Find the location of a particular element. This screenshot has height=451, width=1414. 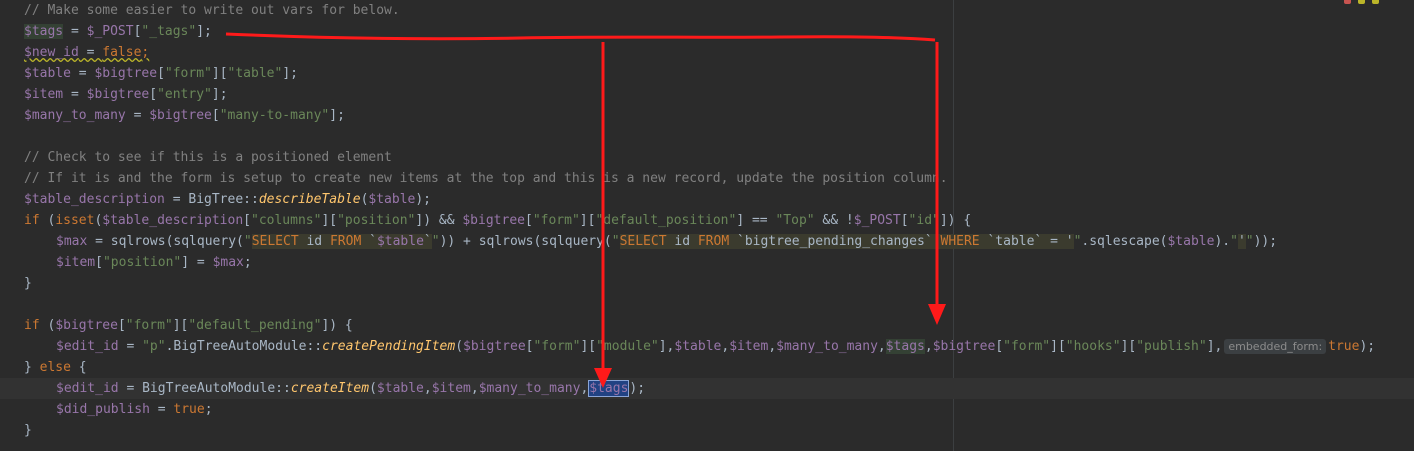

code-token: $max is located at coordinates (72, 241).